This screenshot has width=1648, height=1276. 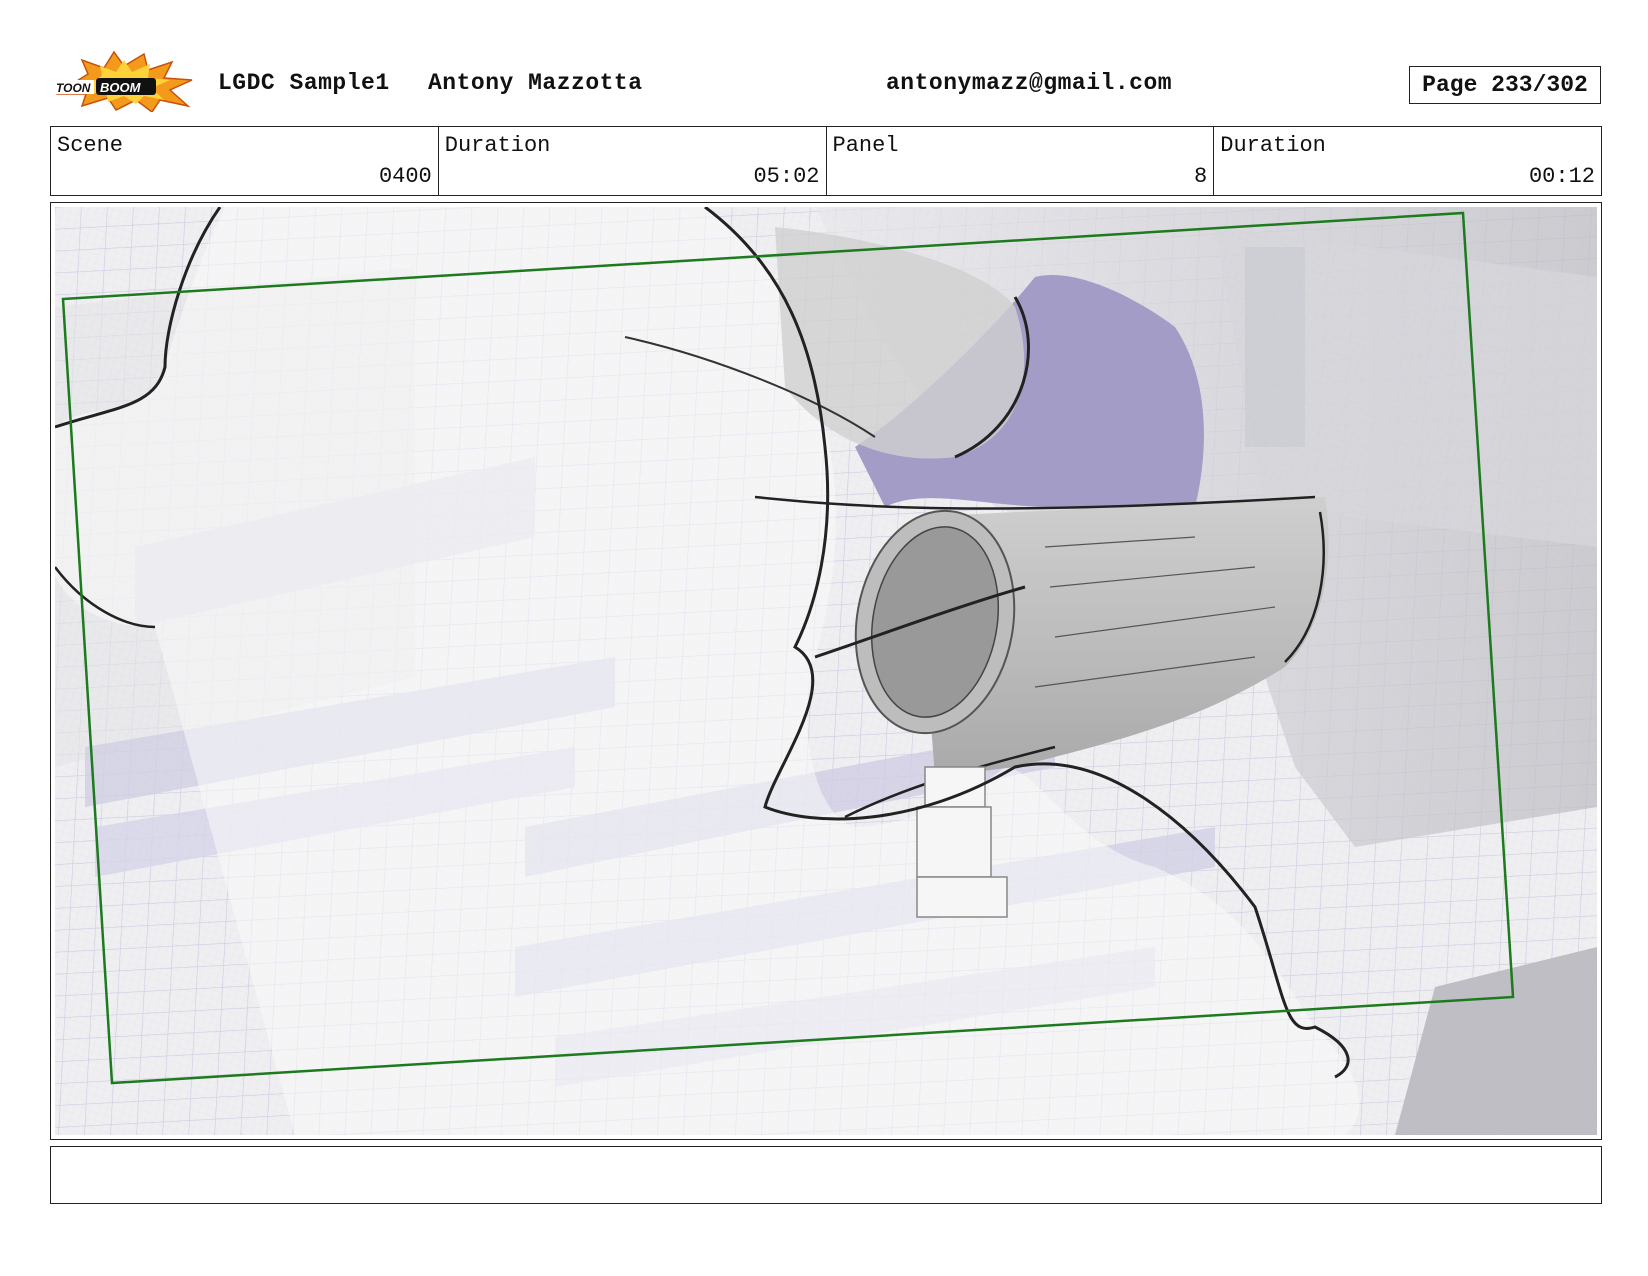 What do you see at coordinates (865, 145) in the screenshot?
I see `panel-label: Panel` at bounding box center [865, 145].